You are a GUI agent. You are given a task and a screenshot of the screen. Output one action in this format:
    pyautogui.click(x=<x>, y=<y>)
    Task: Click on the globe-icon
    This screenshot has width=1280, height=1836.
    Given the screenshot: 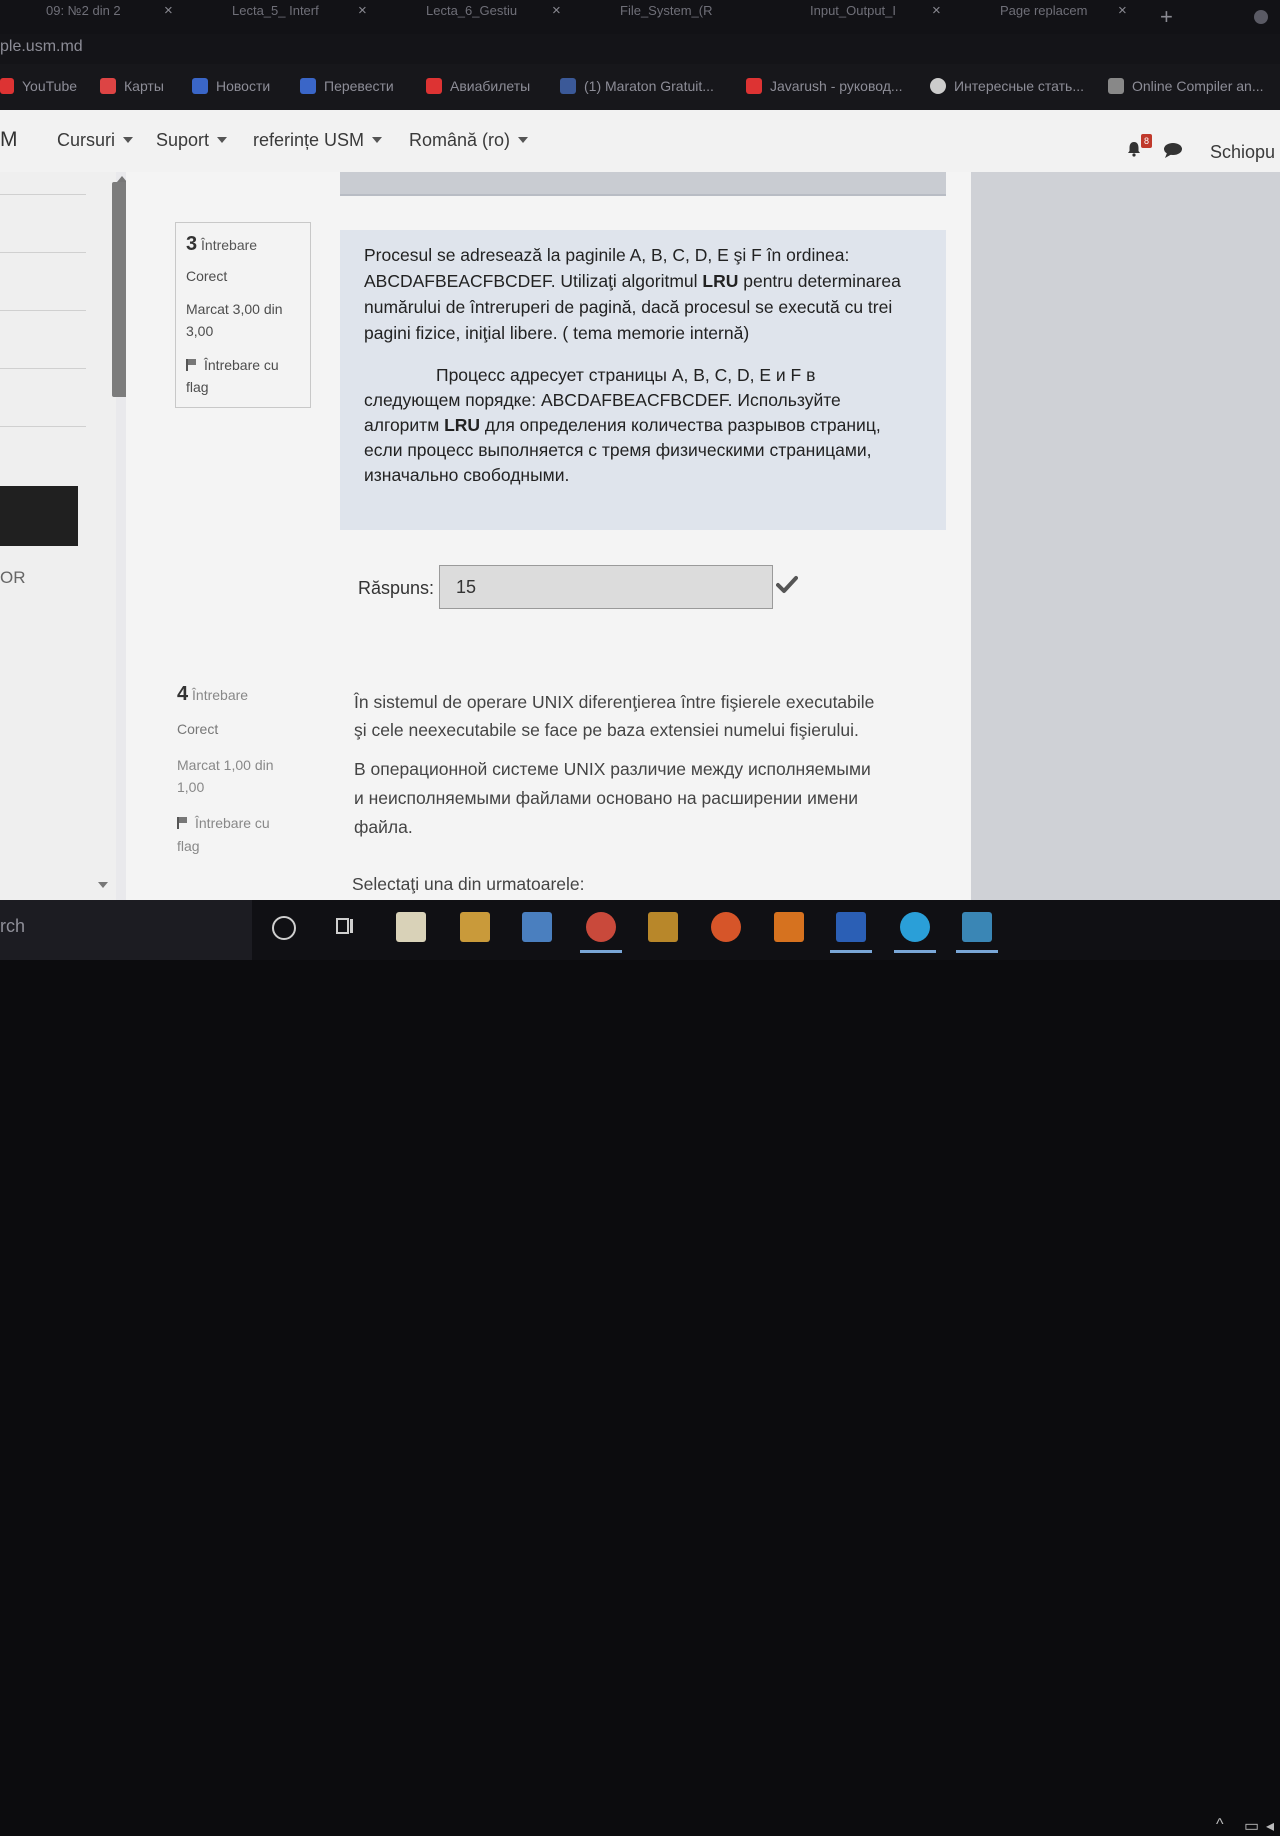 What is the action you would take?
    pyautogui.click(x=938, y=86)
    